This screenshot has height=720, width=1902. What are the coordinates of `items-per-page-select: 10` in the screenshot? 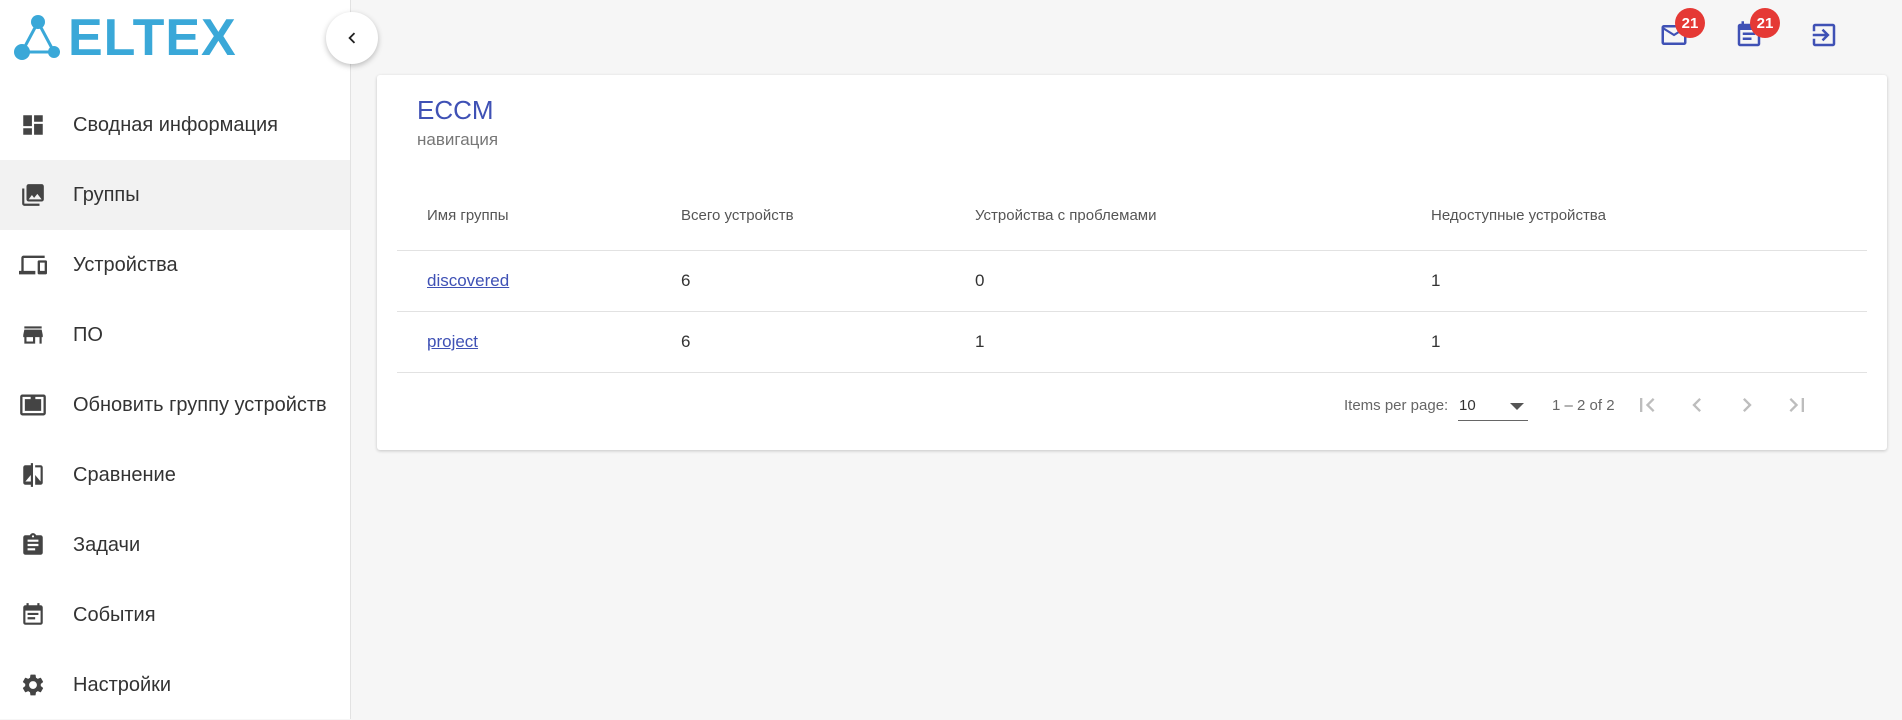 It's located at (1493, 406).